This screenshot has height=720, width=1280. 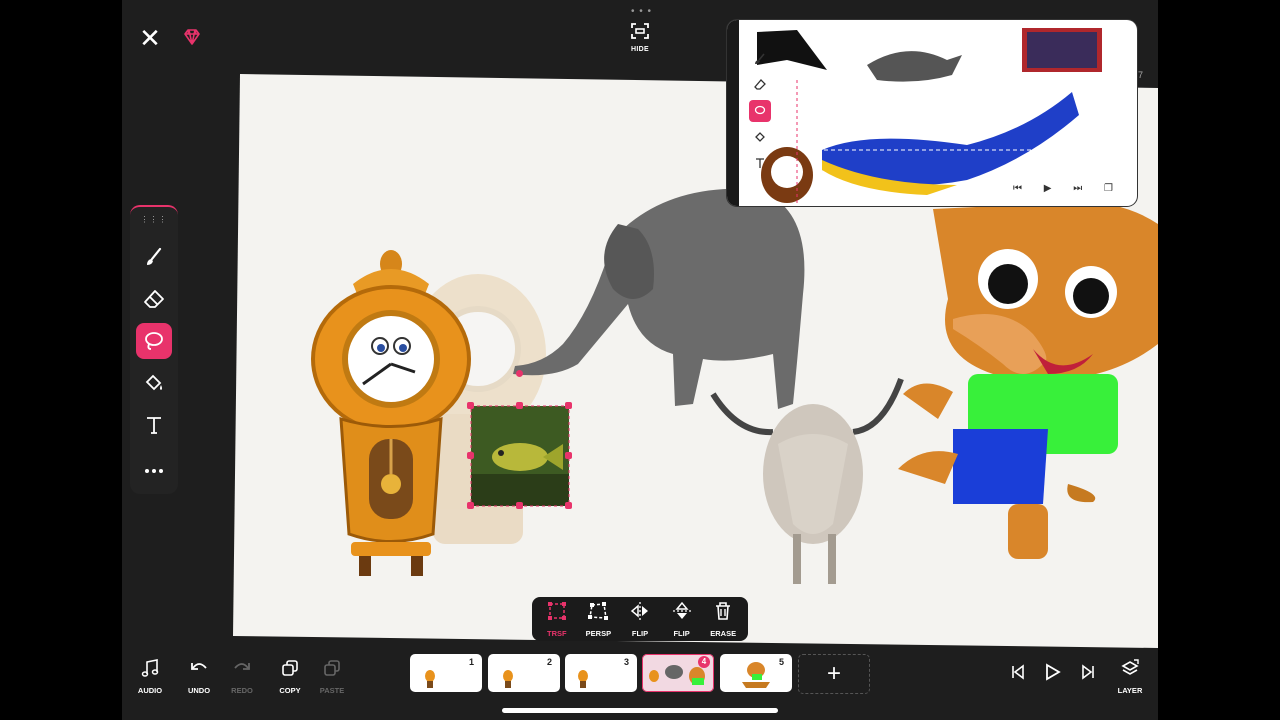 What do you see at coordinates (723, 611) in the screenshot?
I see `trash-icon` at bounding box center [723, 611].